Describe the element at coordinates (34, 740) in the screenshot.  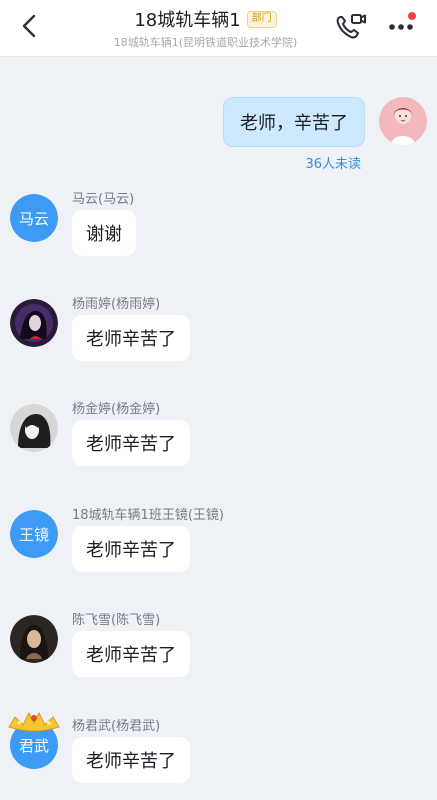
I see `avatar: 君武` at that location.